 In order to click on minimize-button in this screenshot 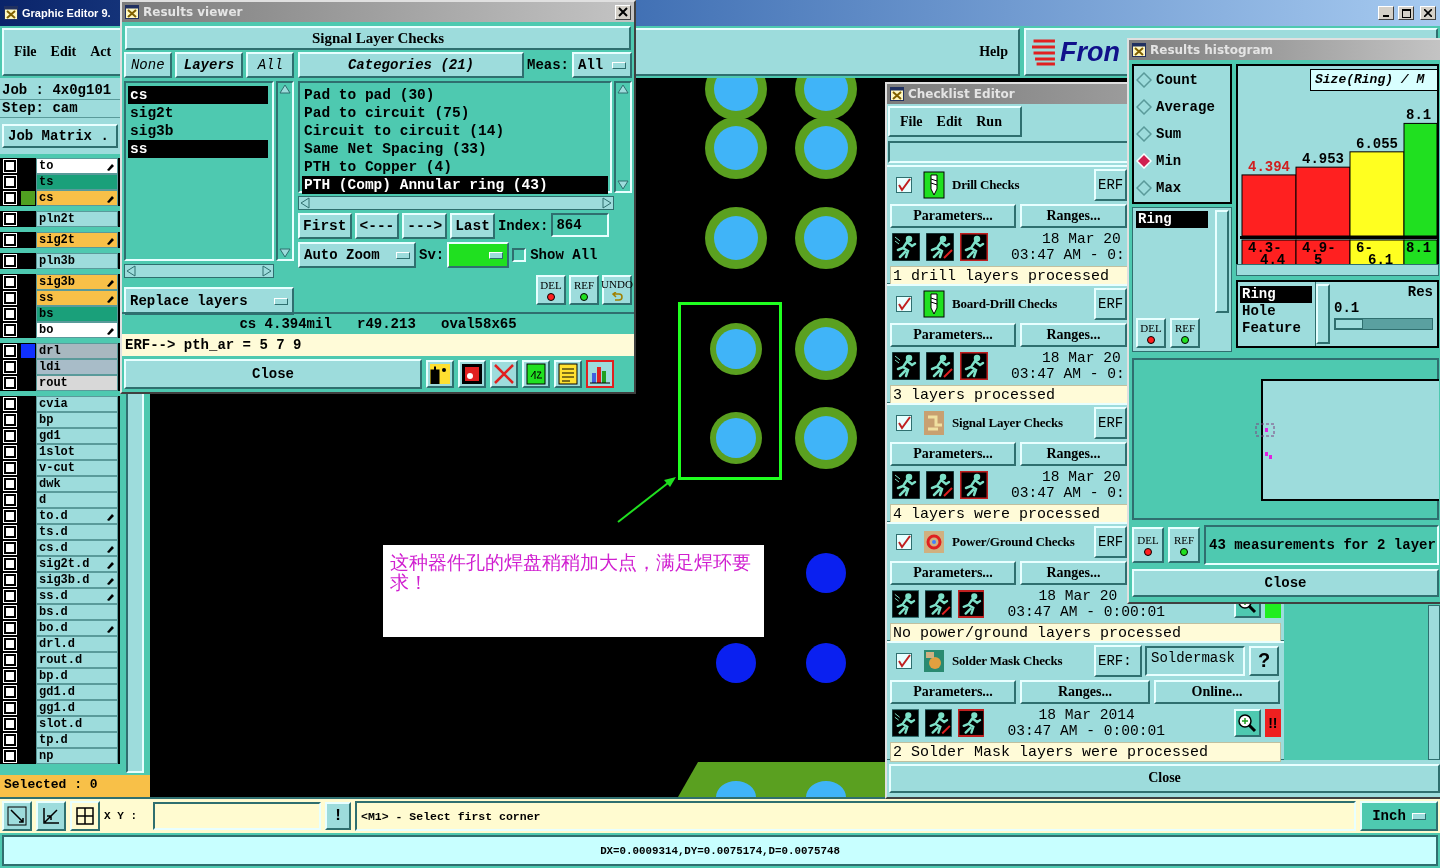, I will do `click(1386, 13)`.